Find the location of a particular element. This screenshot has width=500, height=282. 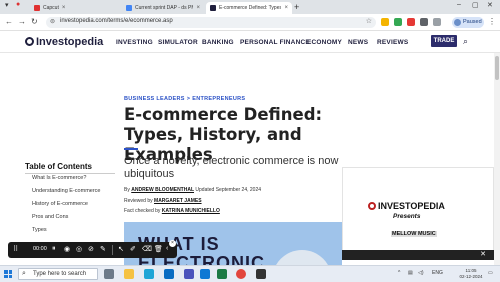

minimize-icon: – is located at coordinates (459, 4).